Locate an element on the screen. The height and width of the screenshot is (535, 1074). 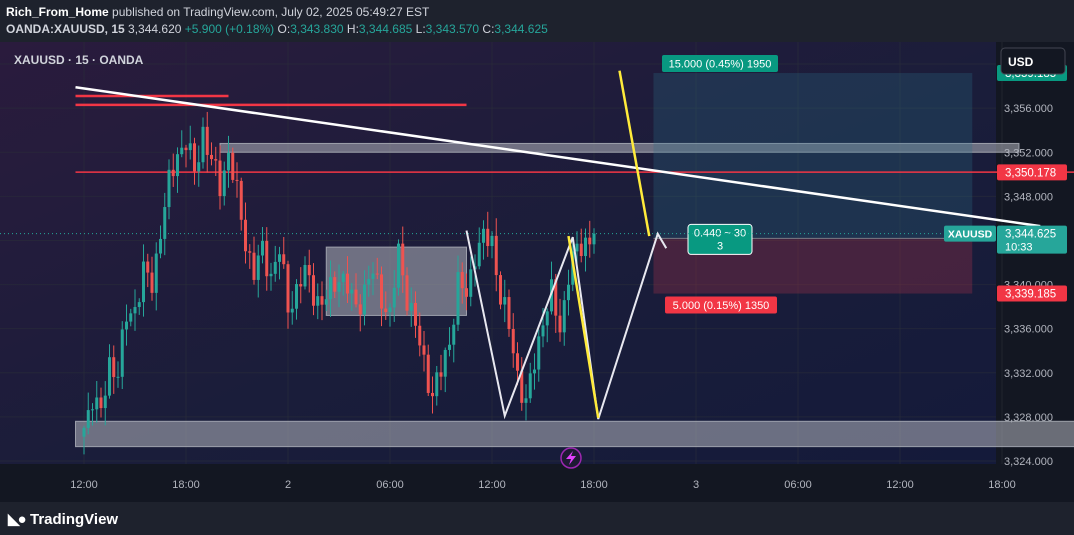
lightning-icon is located at coordinates (571, 458).